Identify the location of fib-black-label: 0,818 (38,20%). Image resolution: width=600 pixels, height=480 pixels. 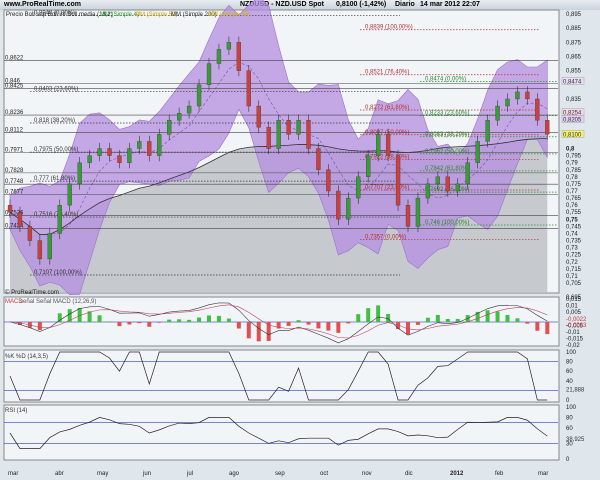
(54, 121).